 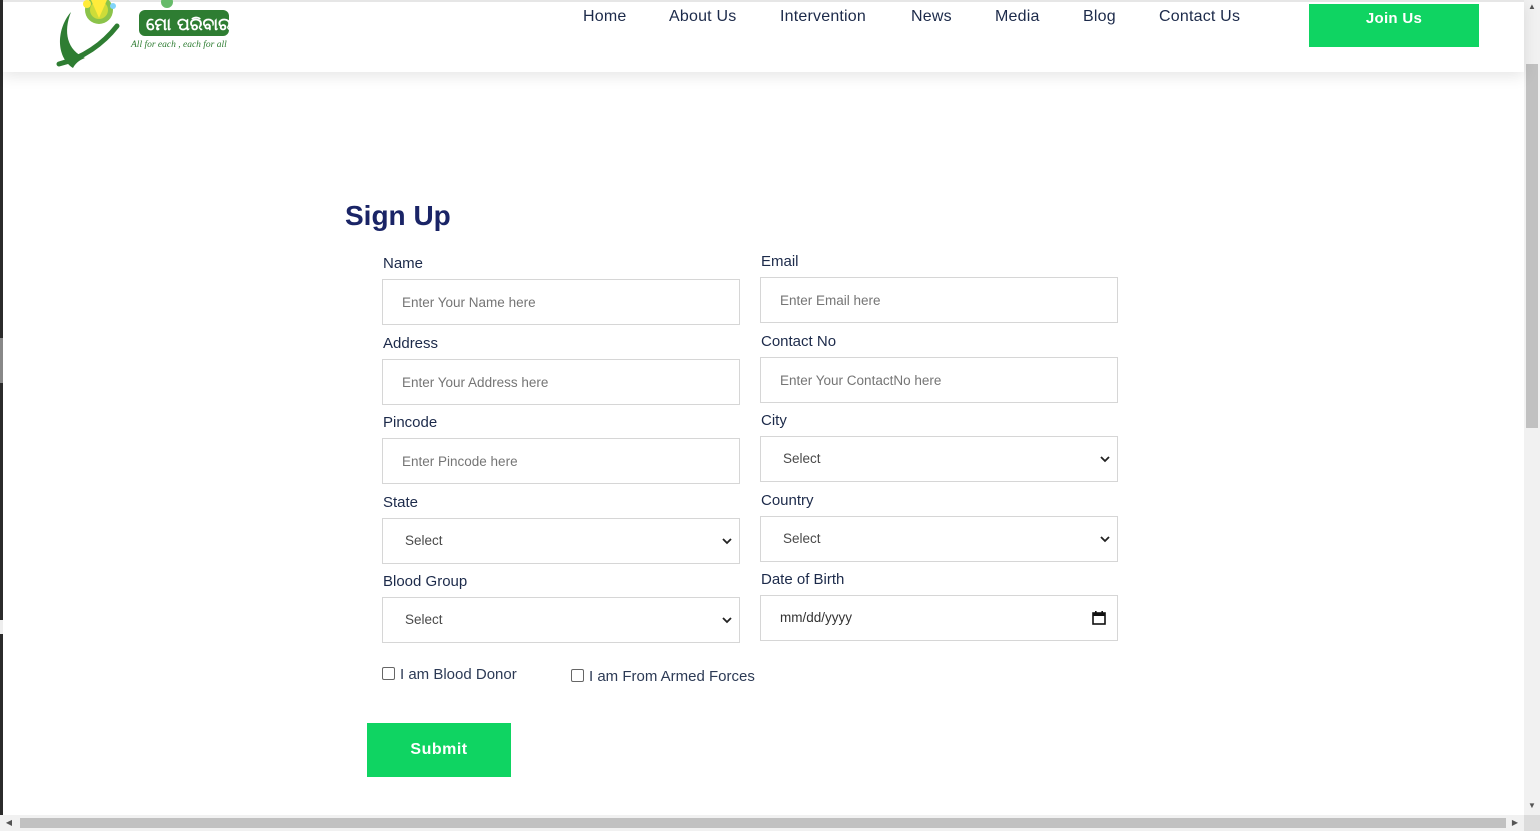 I want to click on country-select: Select, so click(x=939, y=539).